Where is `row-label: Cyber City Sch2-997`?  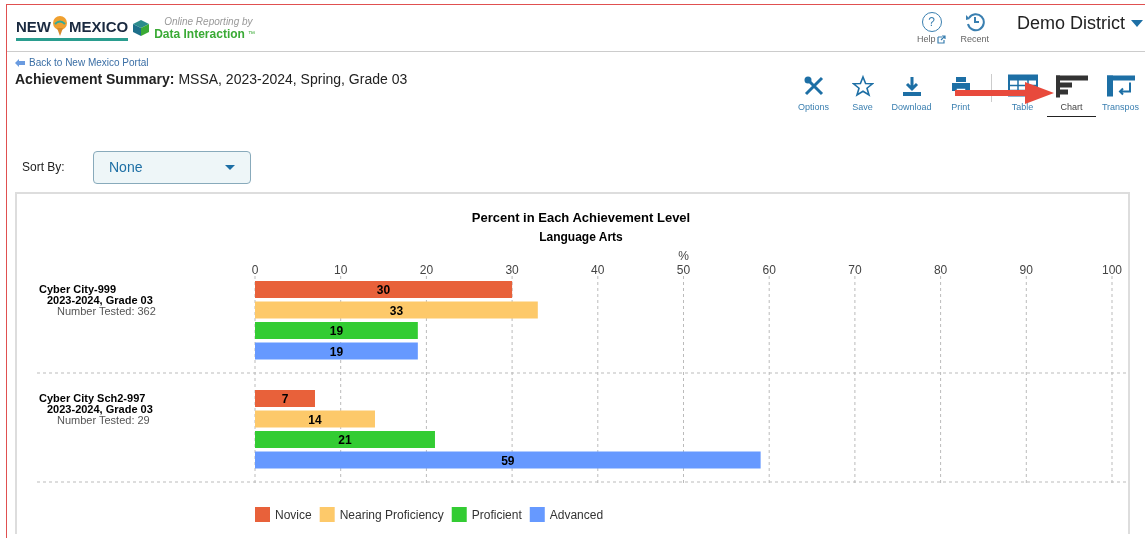
row-label: Cyber City Sch2-997 is located at coordinates (92, 398).